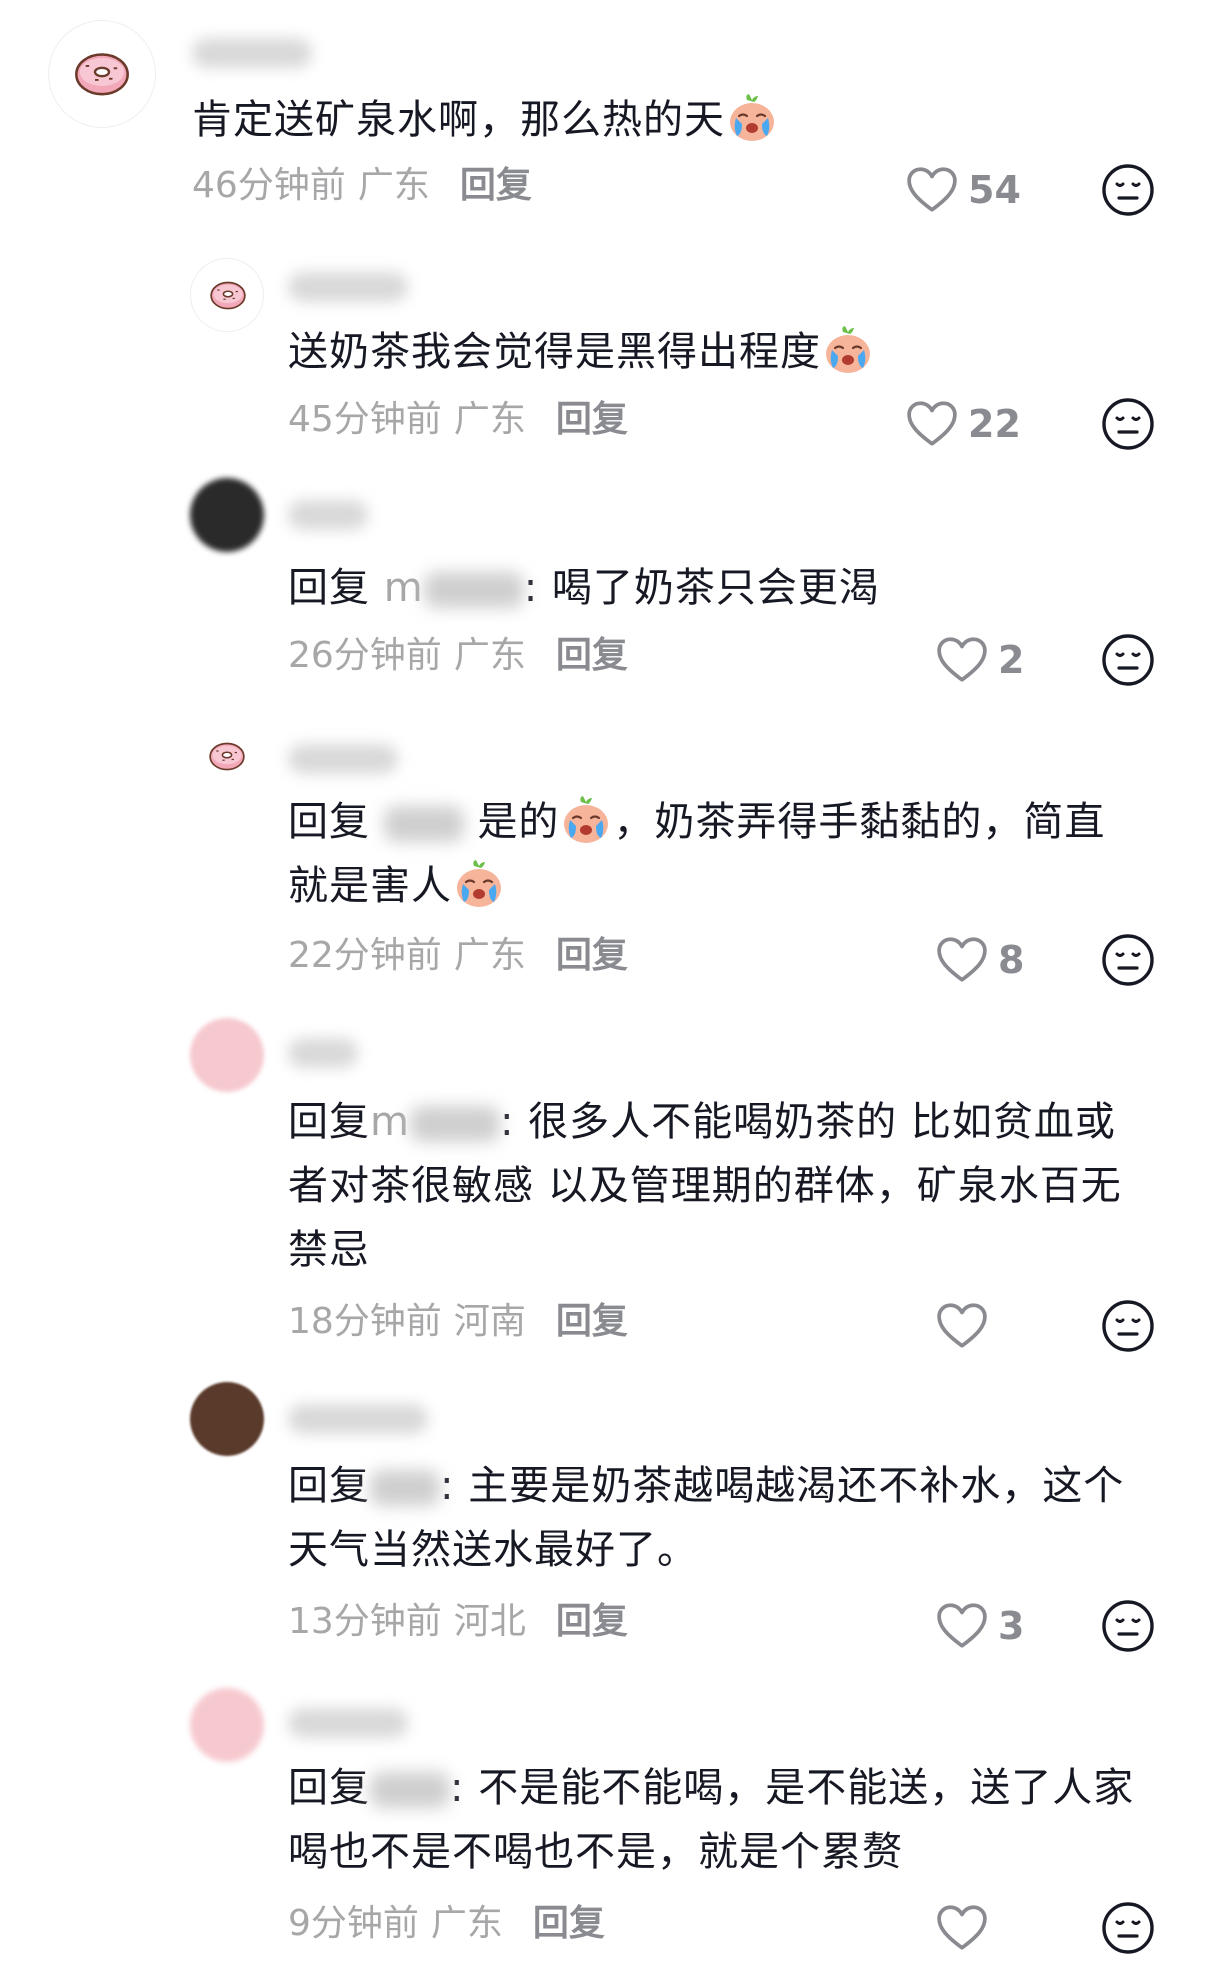 This screenshot has height=1968, width=1206. Describe the element at coordinates (365, 955) in the screenshot. I see `timestamp: 22分钟前` at that location.